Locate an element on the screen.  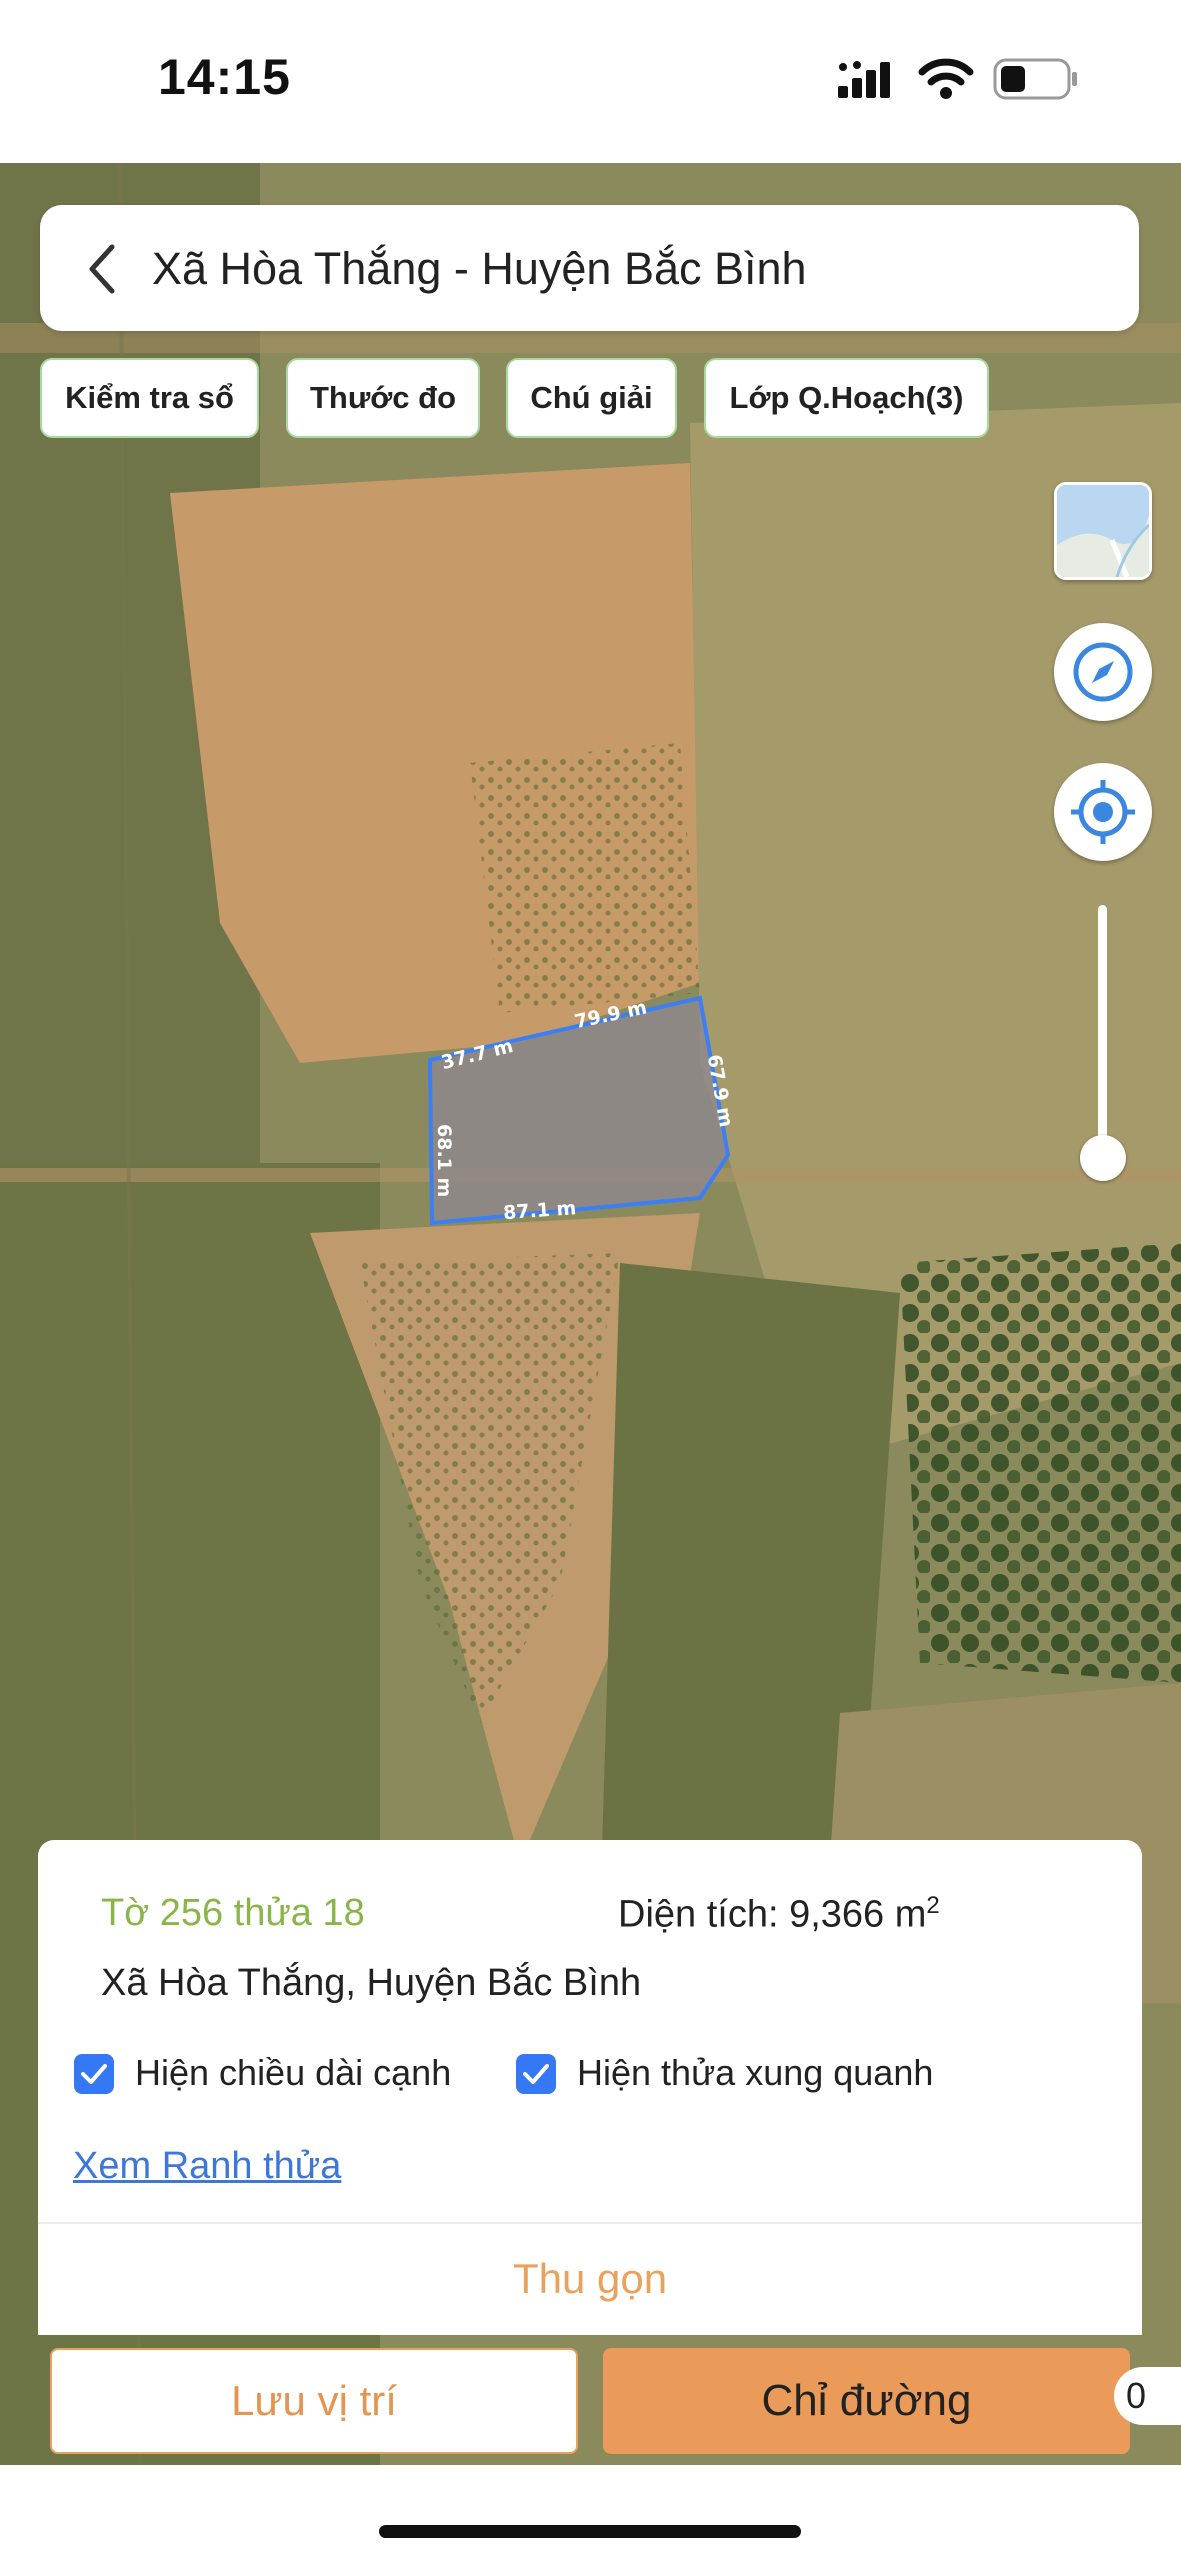
parcel-area: Diện tích: 9,366 m2 is located at coordinates (779, 1914).